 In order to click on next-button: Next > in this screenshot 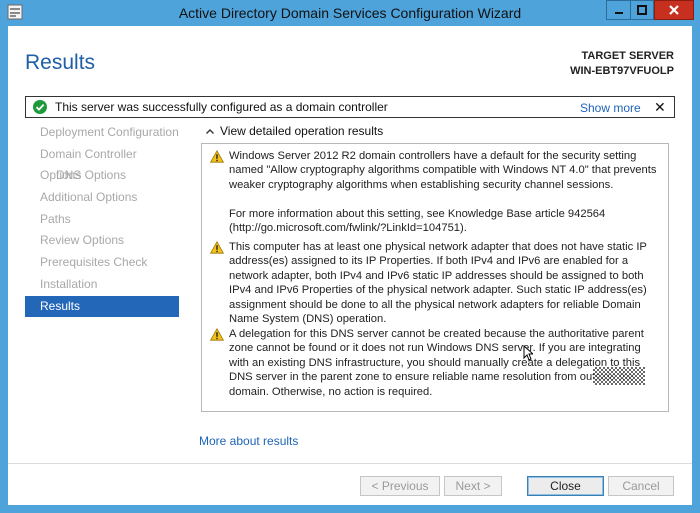, I will do `click(473, 486)`.